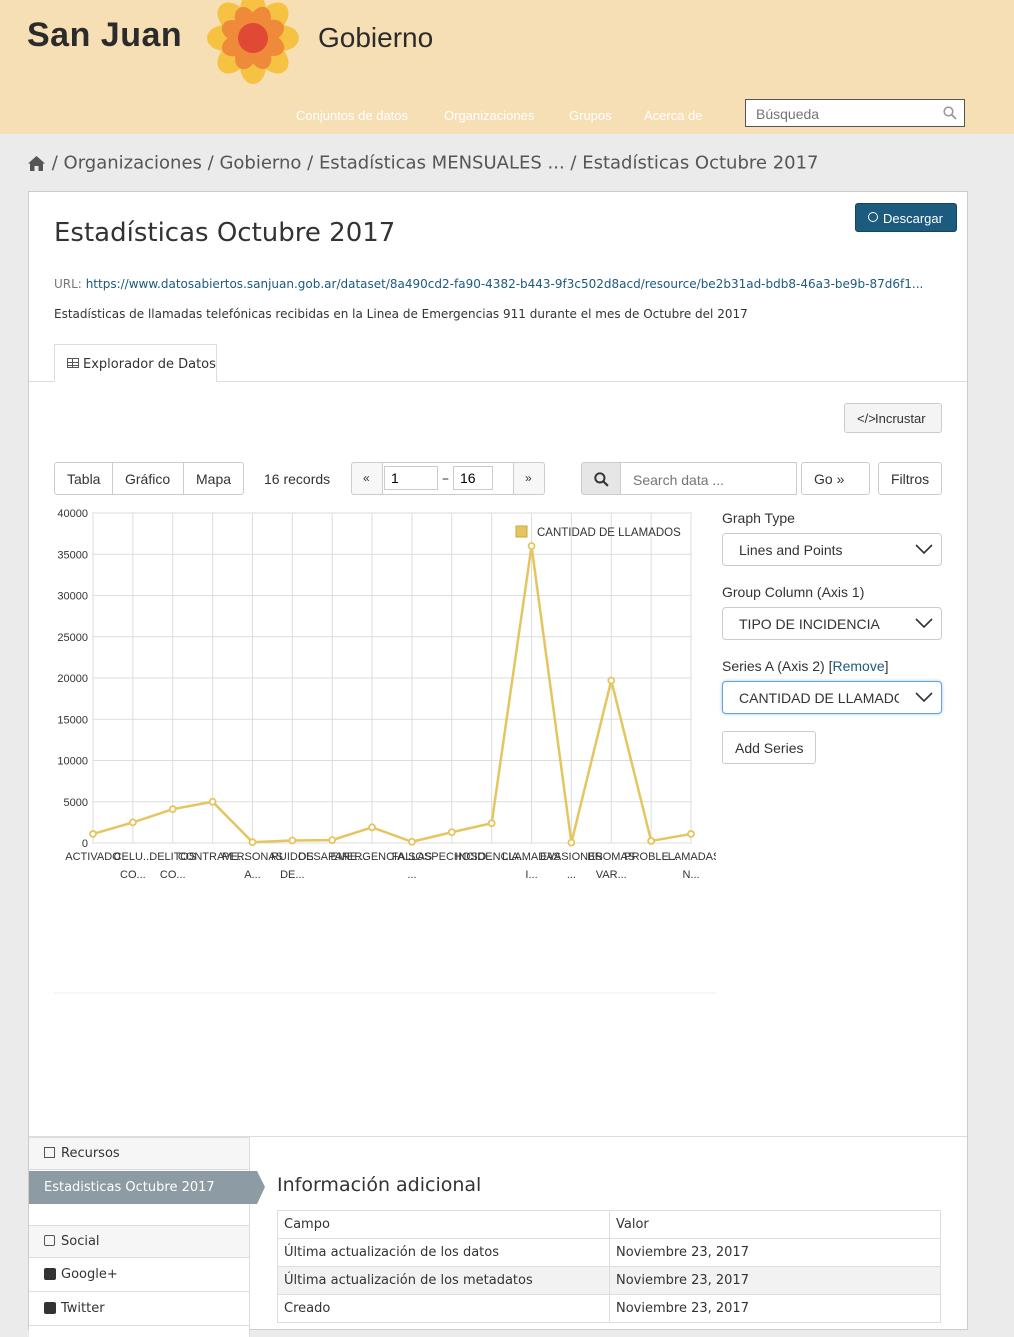 This screenshot has height=1337, width=1014. What do you see at coordinates (148, 478) in the screenshot?
I see `view-chart-button: Gráfico` at bounding box center [148, 478].